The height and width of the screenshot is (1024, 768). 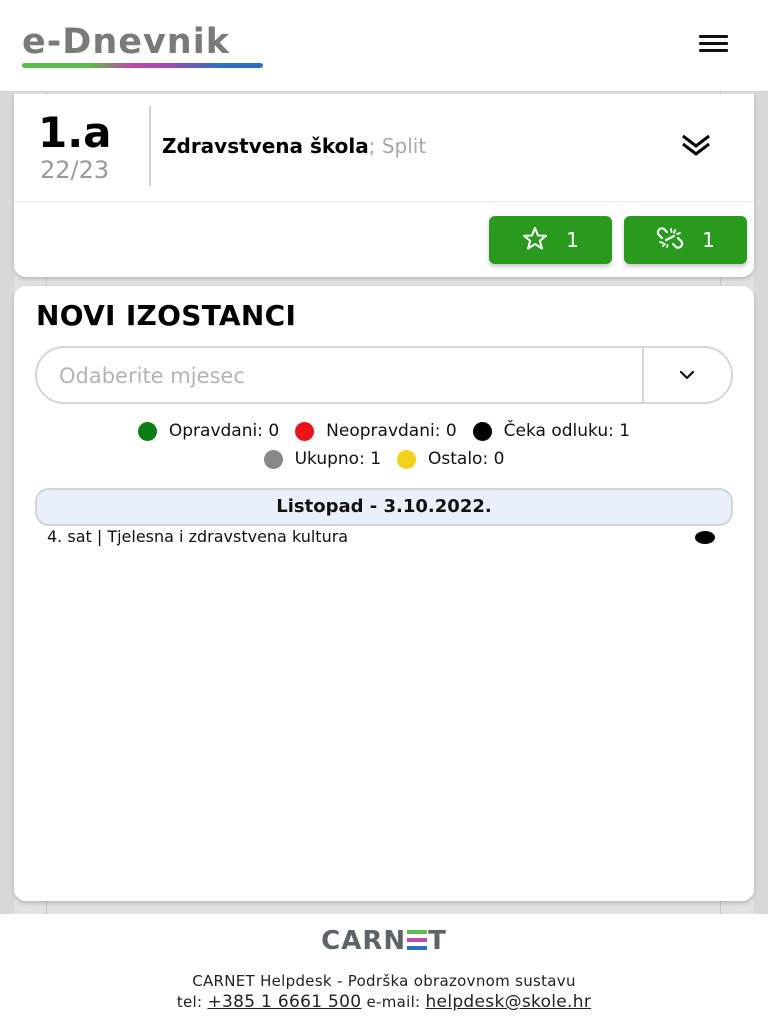 I want to click on hamburger-menu-icon, so click(x=713, y=44).